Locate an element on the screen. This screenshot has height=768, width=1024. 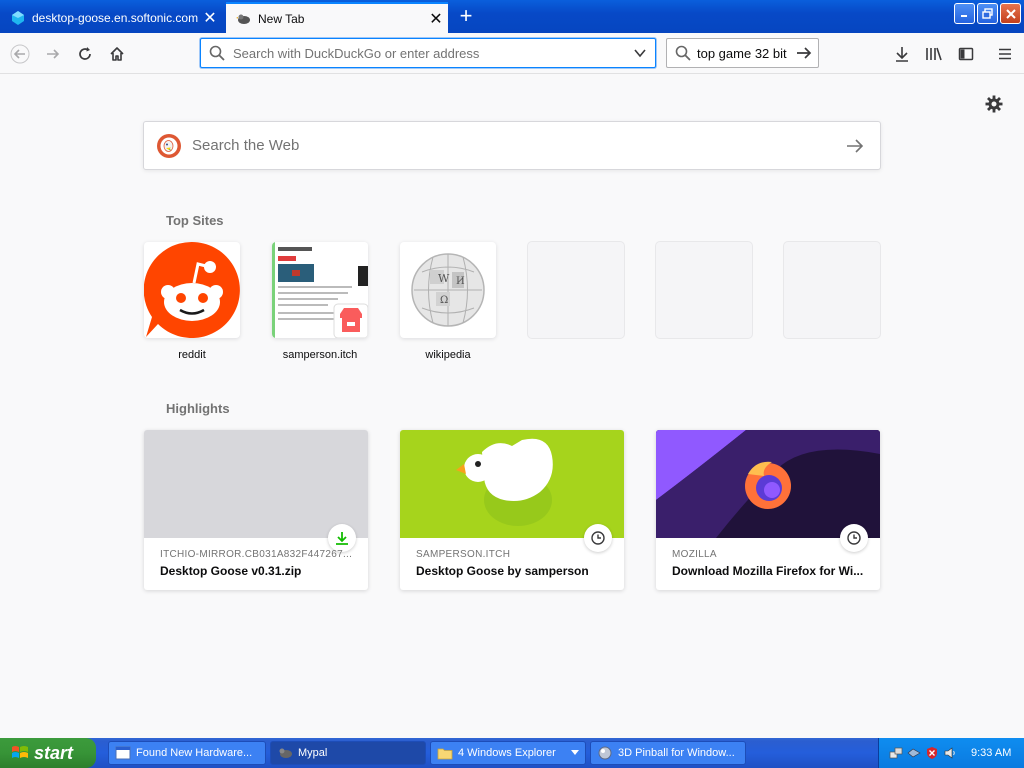
top-site-tile: W И Ω is located at coordinates (448, 290).